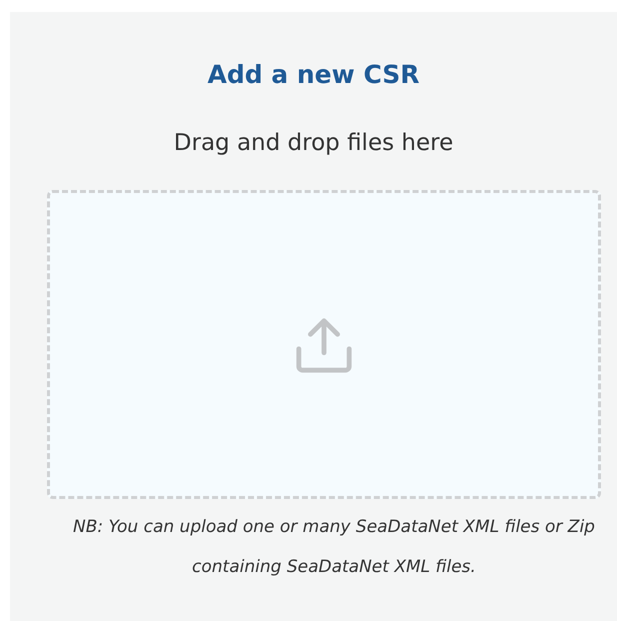  What do you see at coordinates (313, 75) in the screenshot?
I see `panel-title: Add a new CSR` at bounding box center [313, 75].